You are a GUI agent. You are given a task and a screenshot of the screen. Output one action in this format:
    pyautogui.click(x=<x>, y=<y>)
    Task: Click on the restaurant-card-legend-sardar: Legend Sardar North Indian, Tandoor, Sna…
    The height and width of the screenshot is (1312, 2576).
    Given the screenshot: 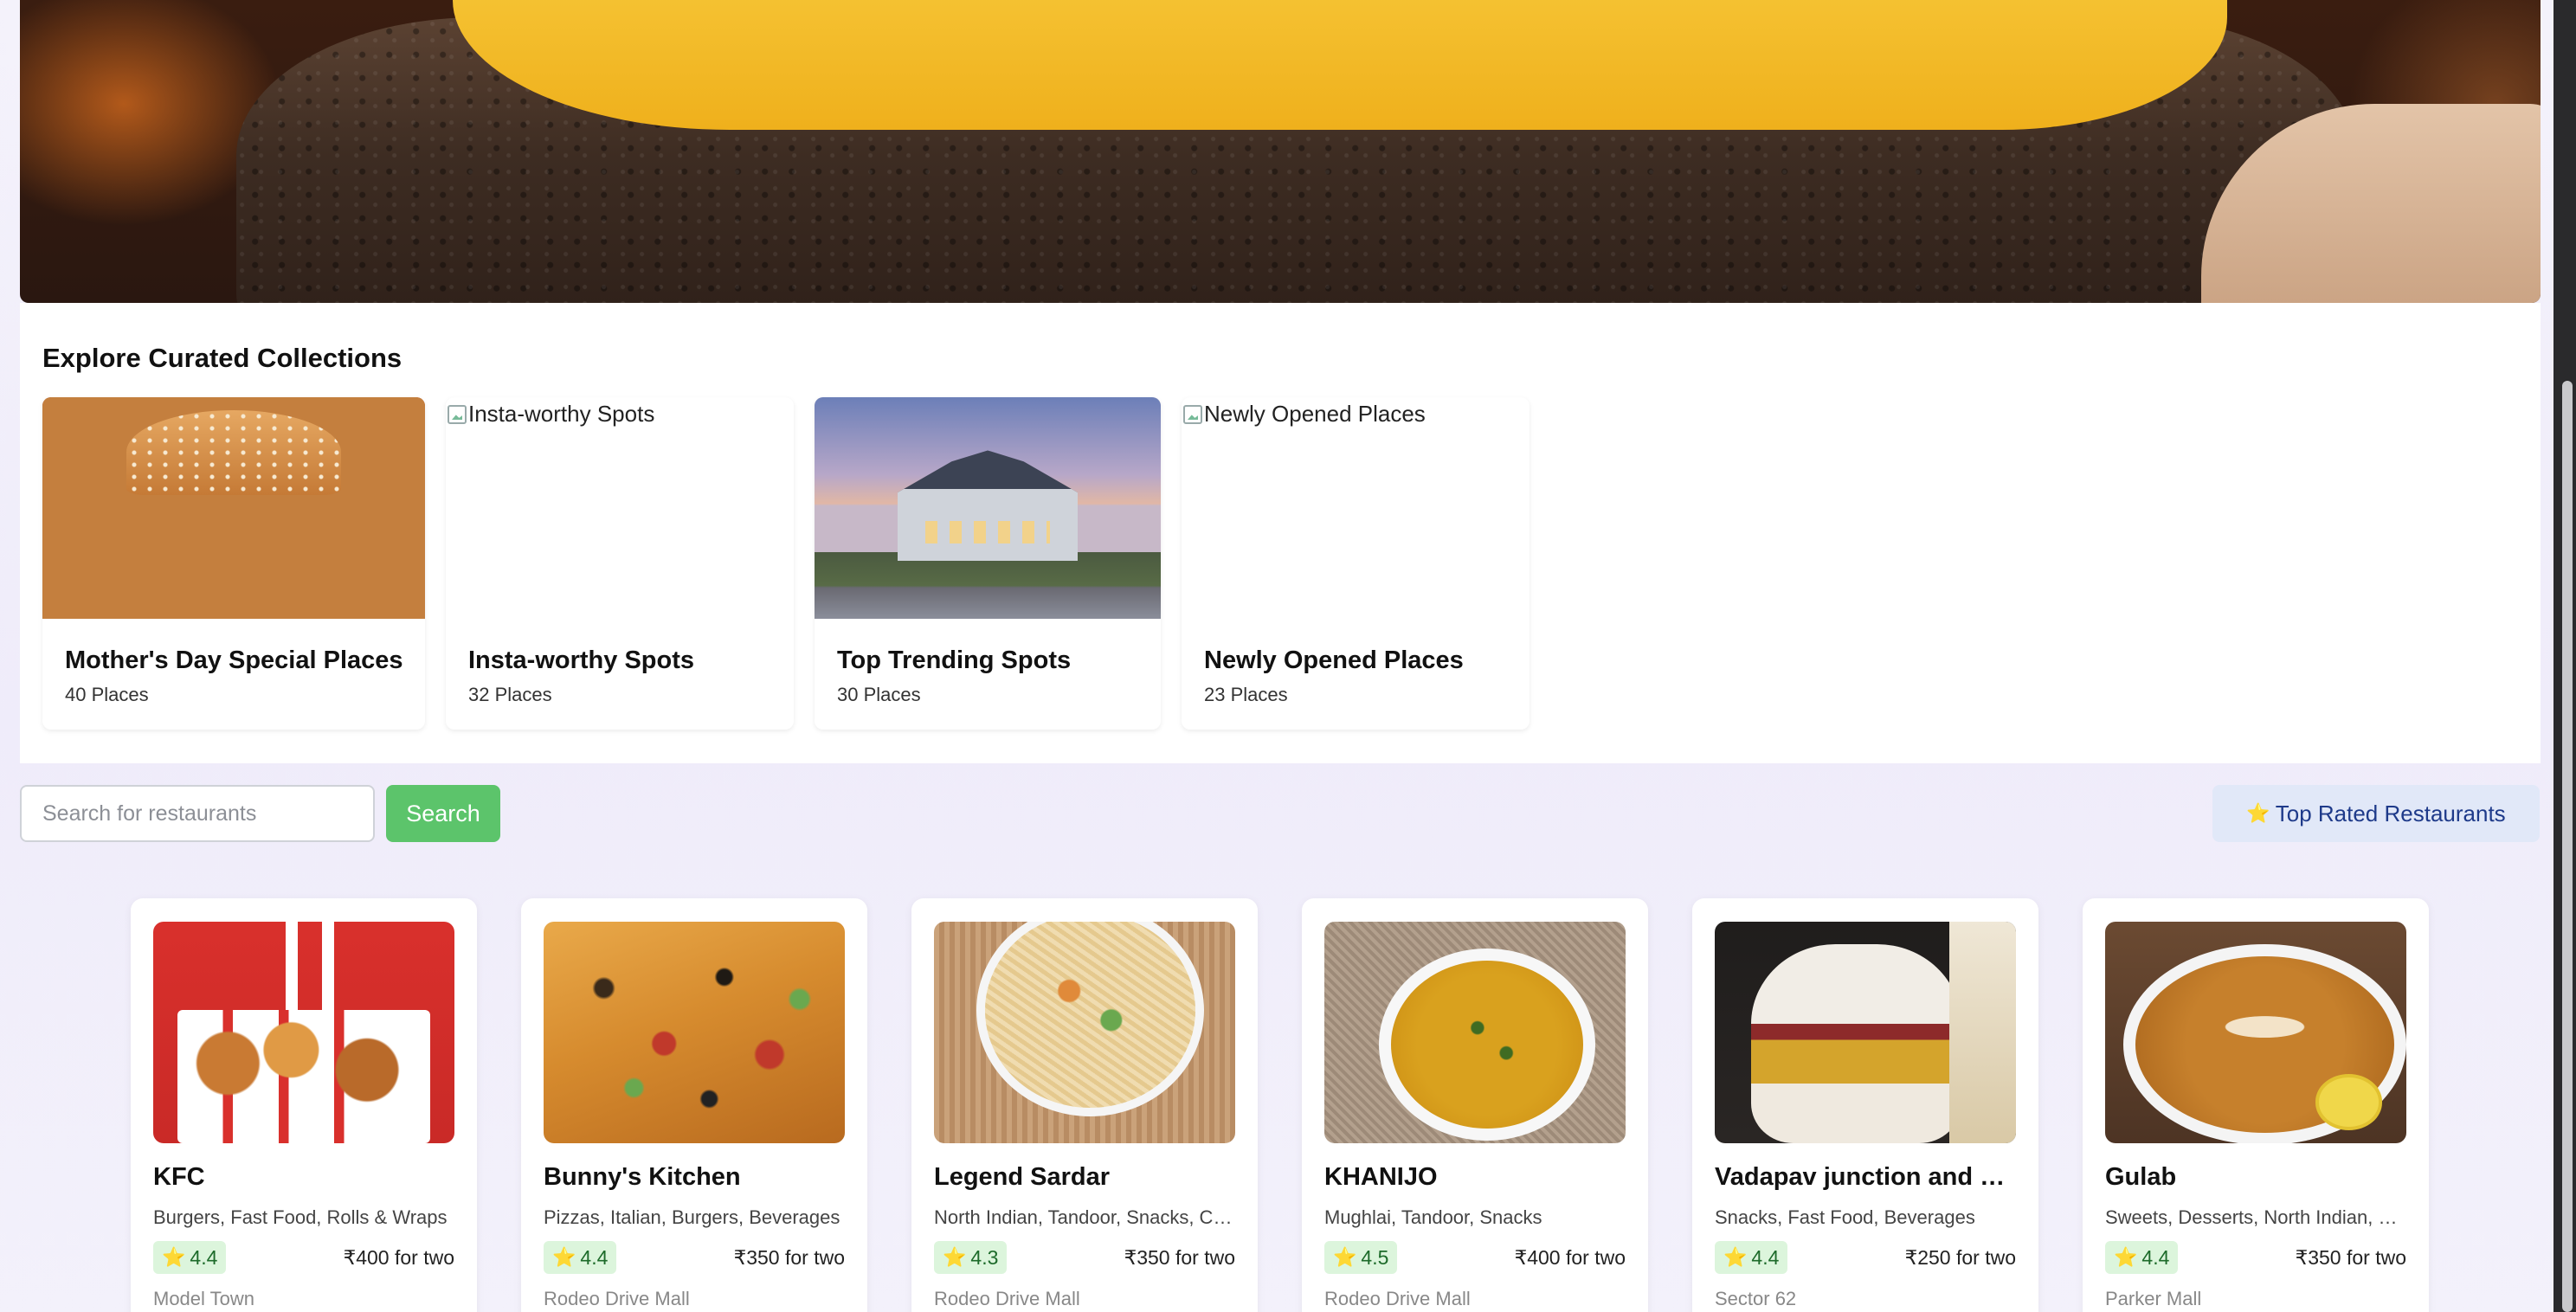 What is the action you would take?
    pyautogui.click(x=1084, y=1105)
    